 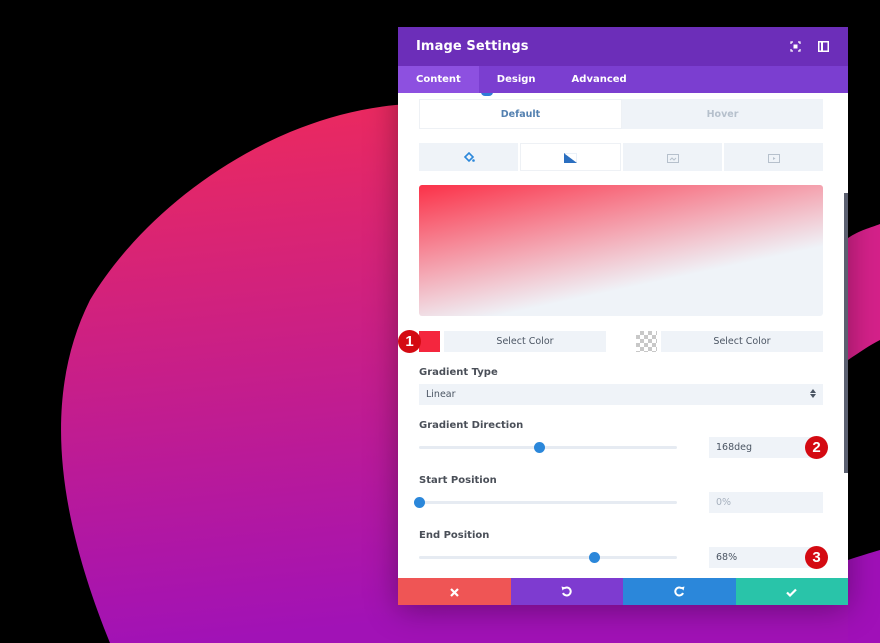 I want to click on scrollbar, so click(x=846, y=333).